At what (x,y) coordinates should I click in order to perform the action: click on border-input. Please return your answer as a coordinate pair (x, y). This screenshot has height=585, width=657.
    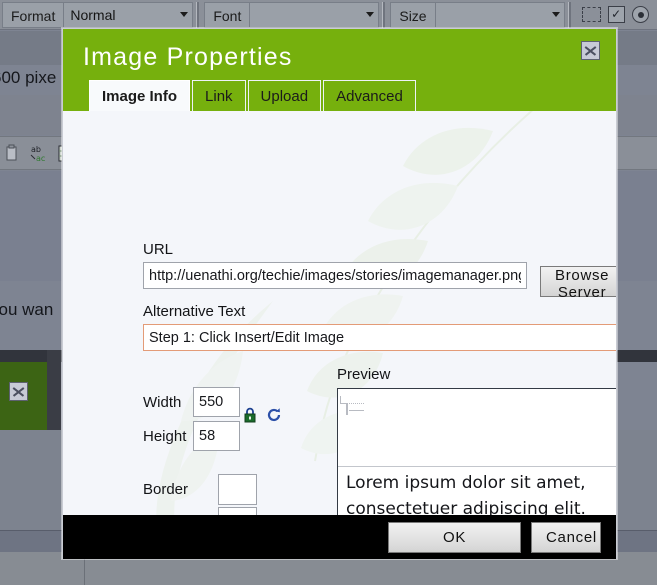
    Looking at the image, I should click on (237, 489).